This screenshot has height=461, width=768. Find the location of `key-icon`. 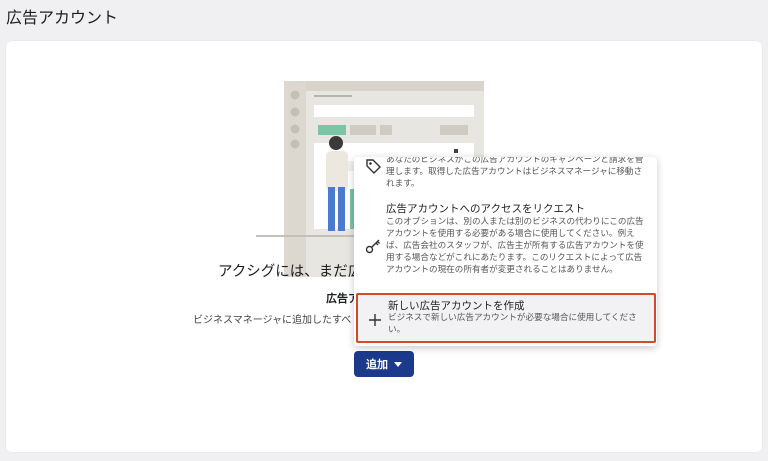

key-icon is located at coordinates (372, 246).